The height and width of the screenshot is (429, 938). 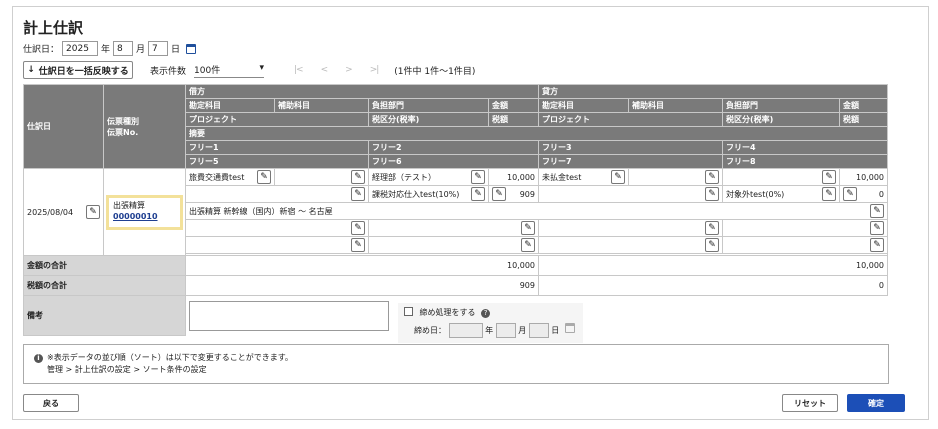 I want to click on edit-debit-project-pencil-icon: ✎, so click(x=358, y=194).